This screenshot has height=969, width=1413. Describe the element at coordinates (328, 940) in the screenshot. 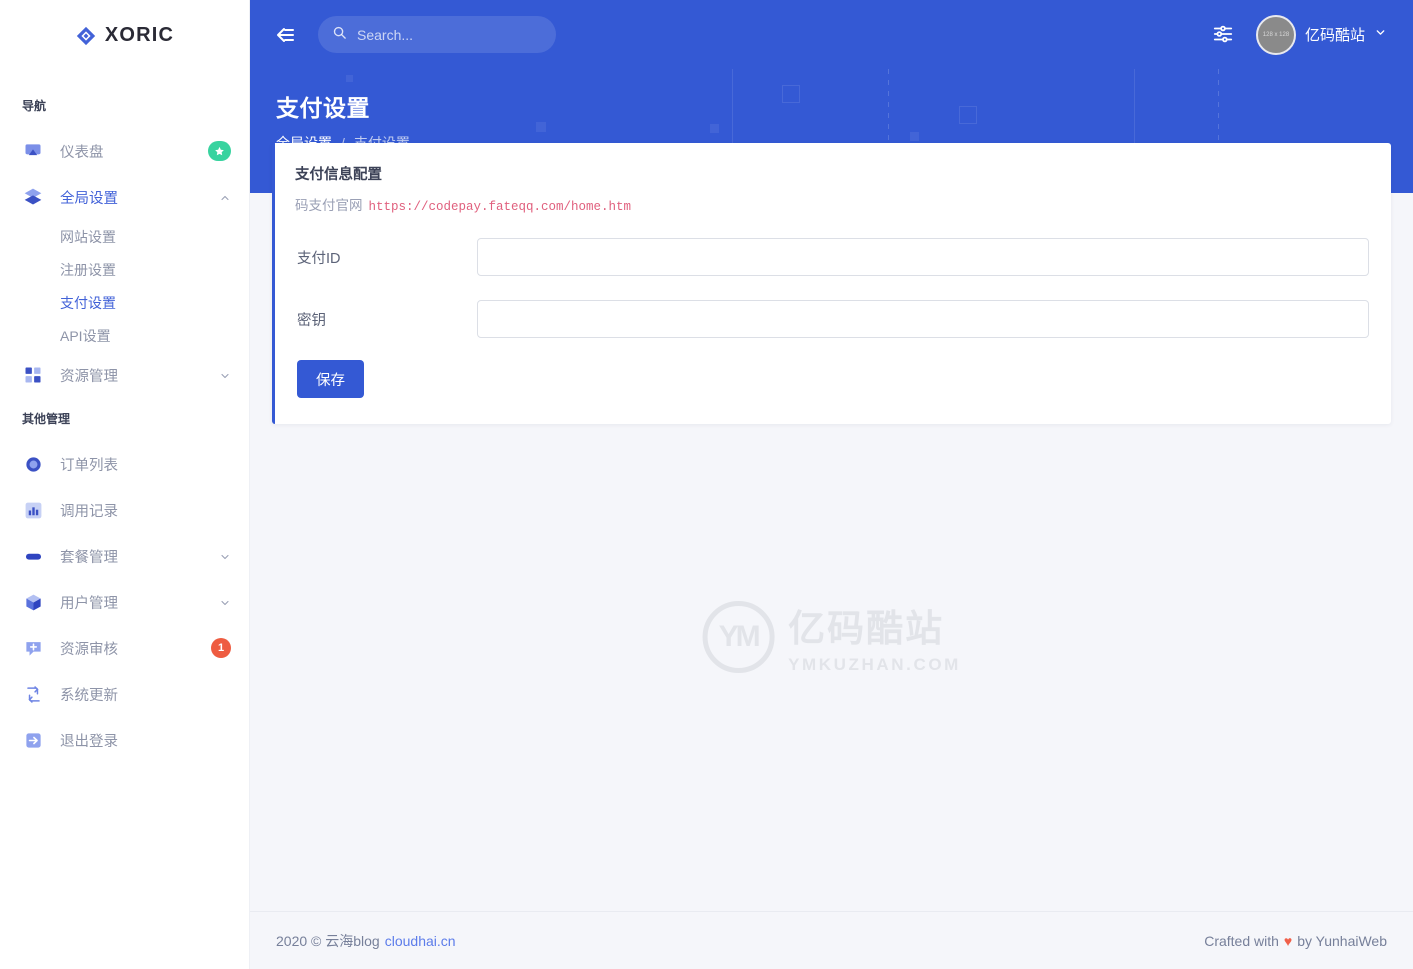

I see `footer-copyright-text: 2020 © 云海blog` at that location.